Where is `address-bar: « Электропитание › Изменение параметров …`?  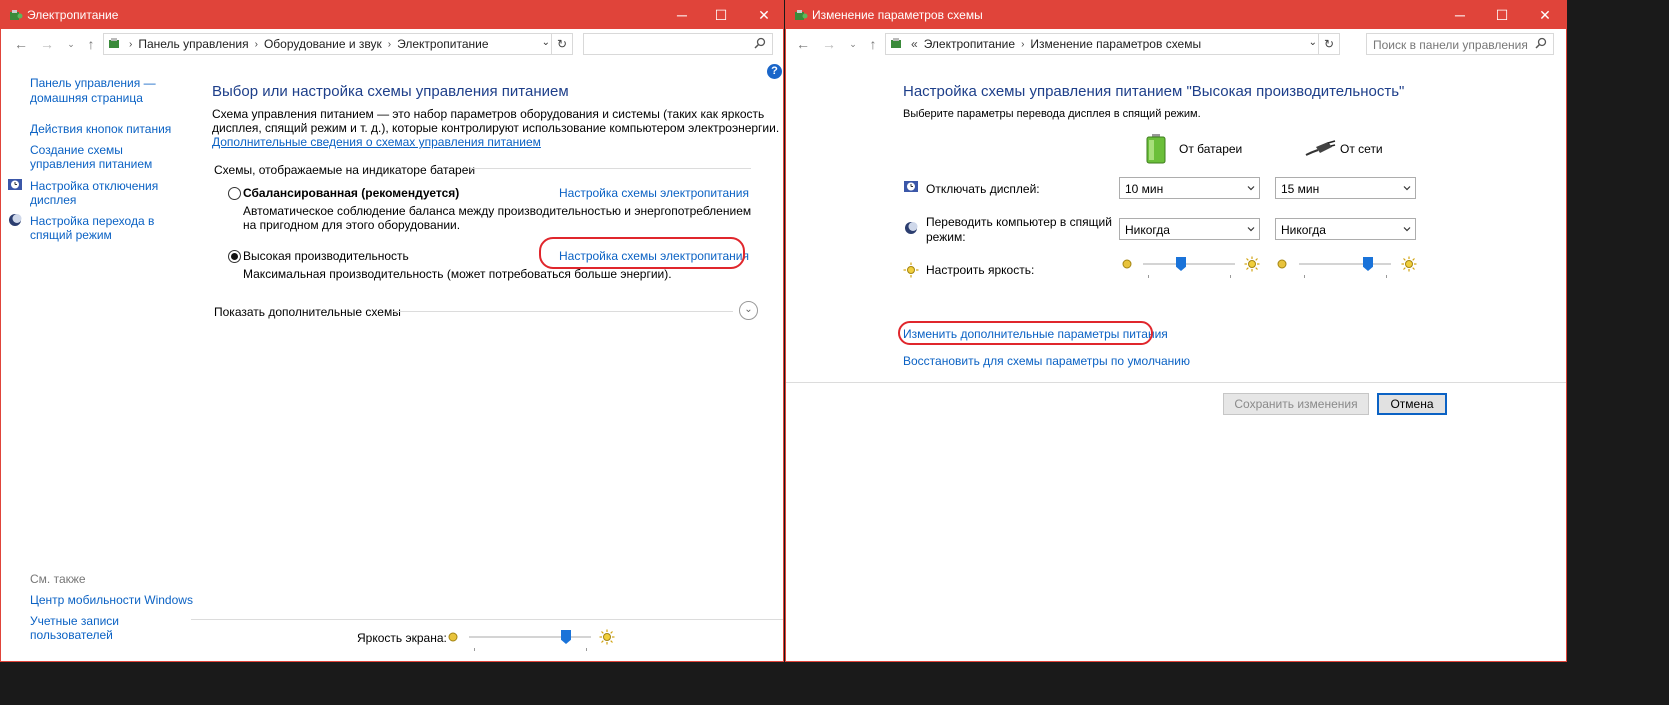
address-bar: « Электропитание › Изменение параметров … is located at coordinates (1112, 44).